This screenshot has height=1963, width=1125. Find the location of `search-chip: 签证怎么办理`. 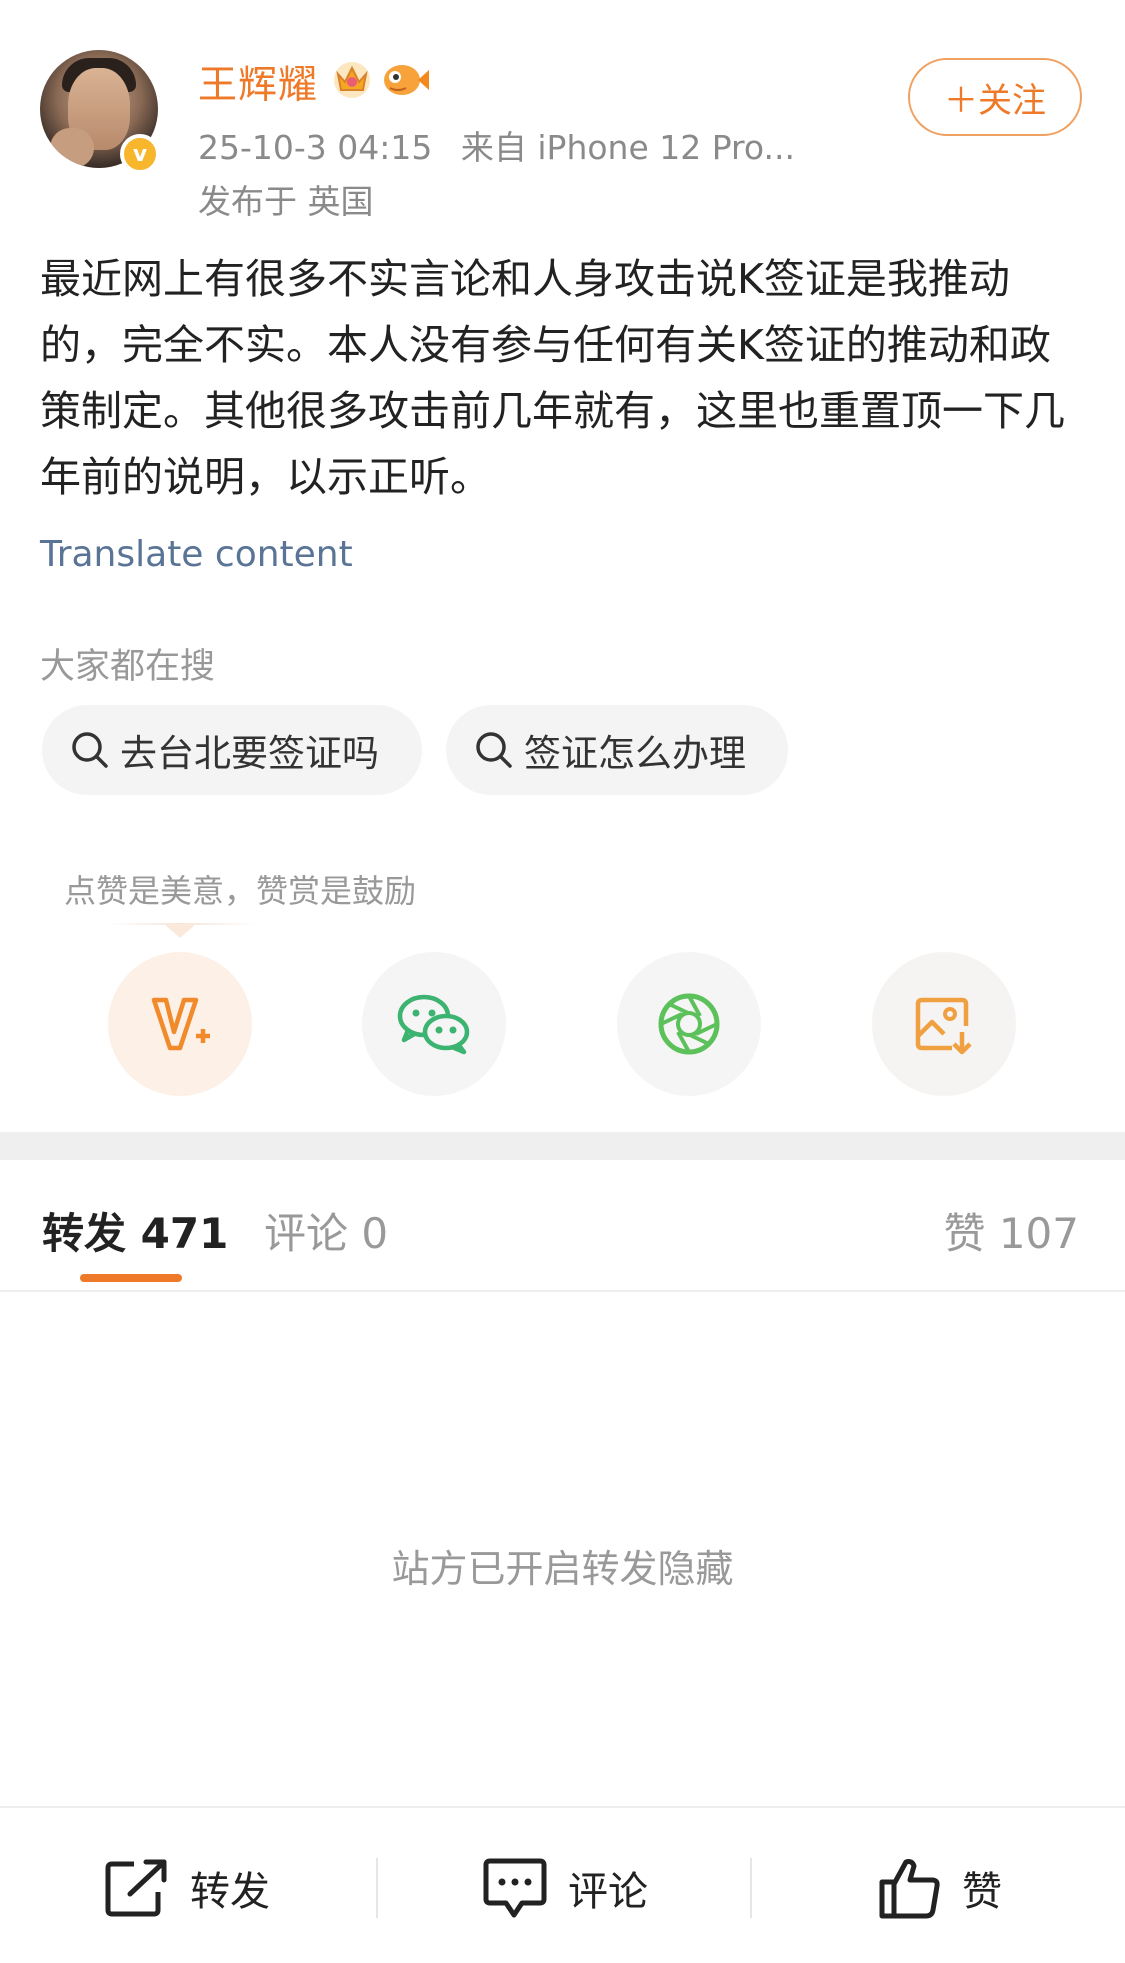

search-chip: 签证怎么办理 is located at coordinates (617, 750).